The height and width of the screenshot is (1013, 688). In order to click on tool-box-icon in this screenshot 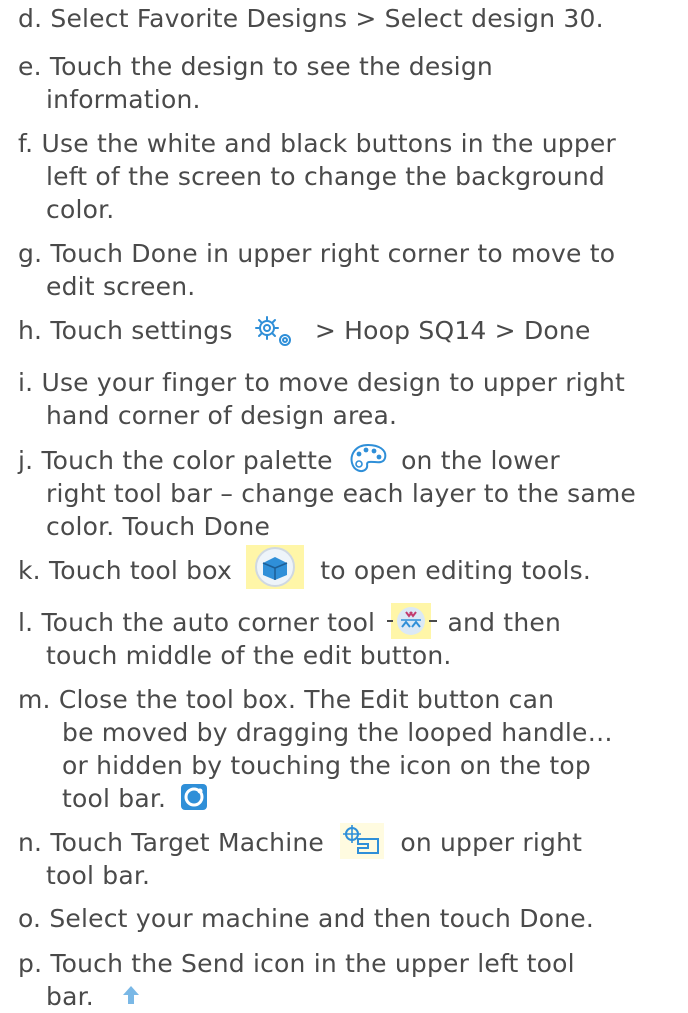, I will do `click(274, 567)`.